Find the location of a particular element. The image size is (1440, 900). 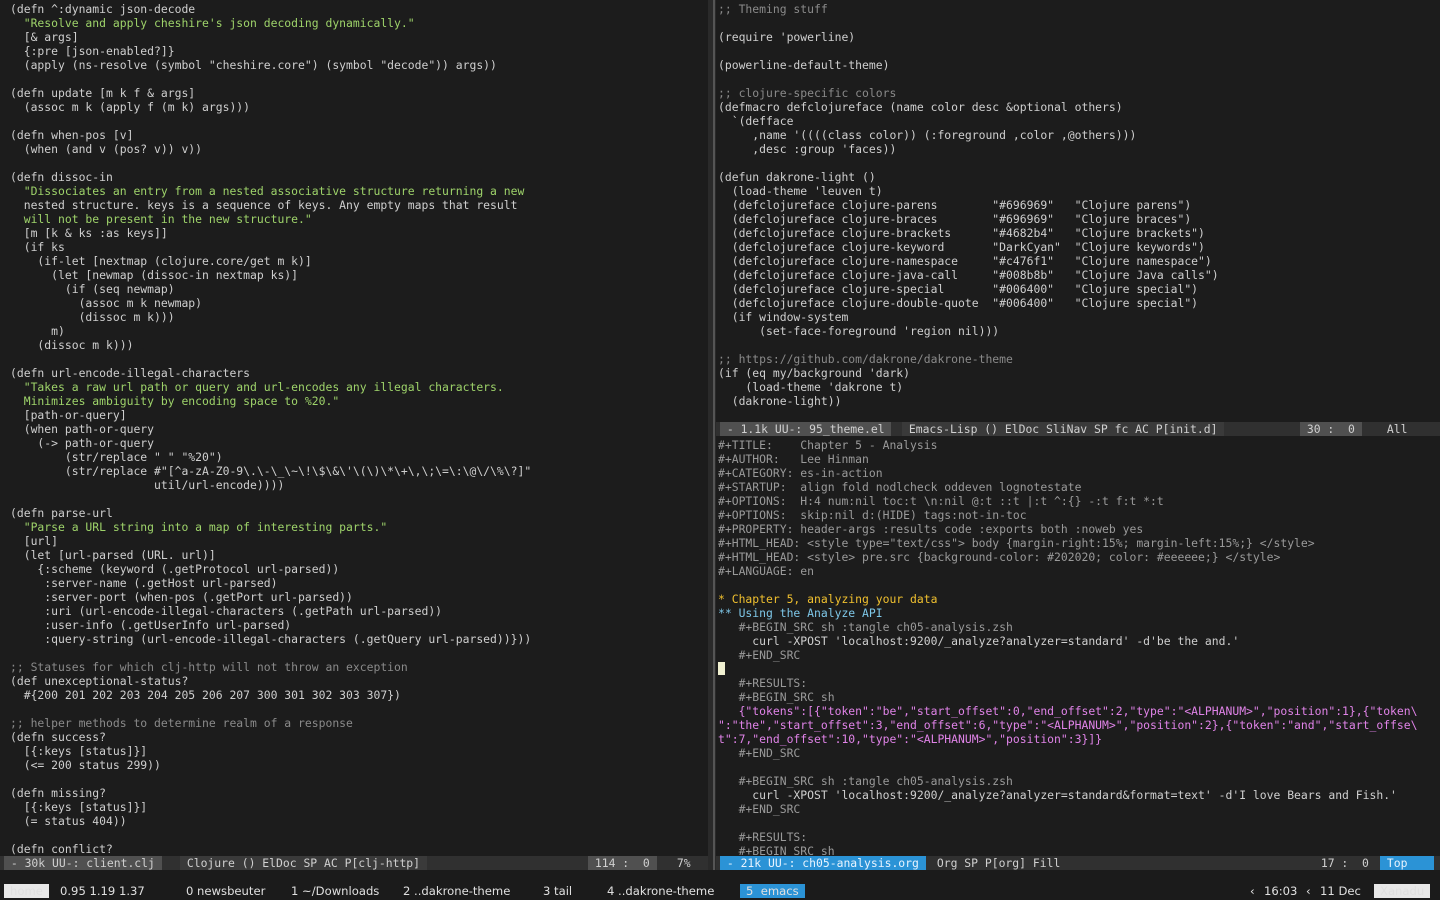

left-pane-line: (dissoc m k))) is located at coordinates (72, 345).